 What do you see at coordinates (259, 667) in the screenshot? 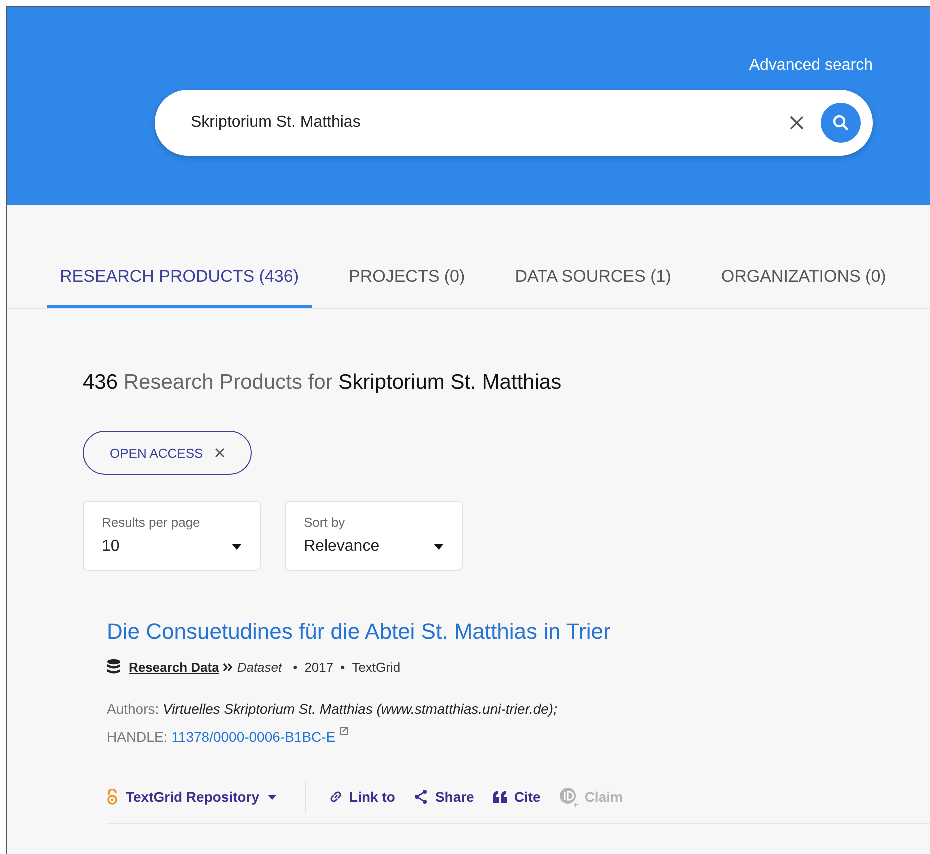
I see `result-subtype: Dataset` at bounding box center [259, 667].